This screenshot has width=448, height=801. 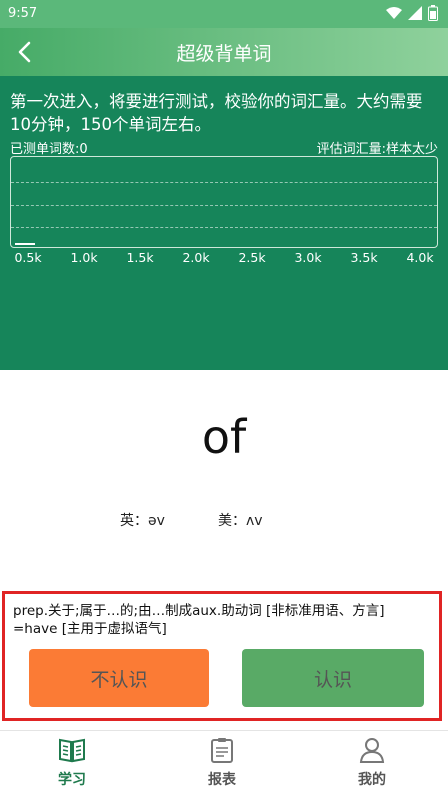 What do you see at coordinates (372, 780) in the screenshot?
I see `nav-mine-label: 我的` at bounding box center [372, 780].